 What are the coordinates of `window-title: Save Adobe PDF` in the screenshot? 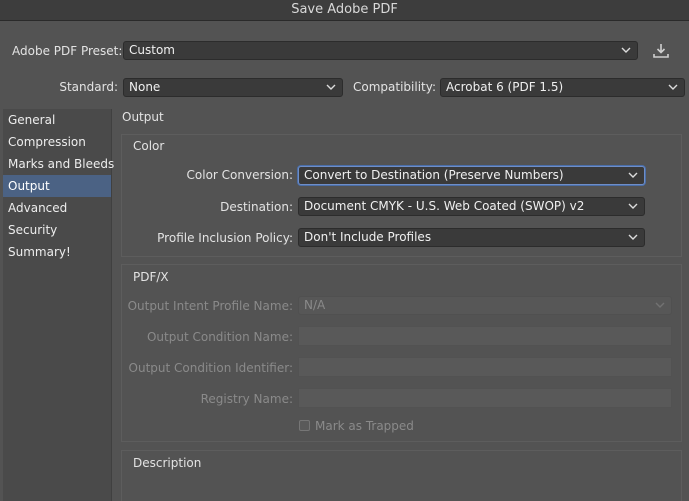 It's located at (344, 10).